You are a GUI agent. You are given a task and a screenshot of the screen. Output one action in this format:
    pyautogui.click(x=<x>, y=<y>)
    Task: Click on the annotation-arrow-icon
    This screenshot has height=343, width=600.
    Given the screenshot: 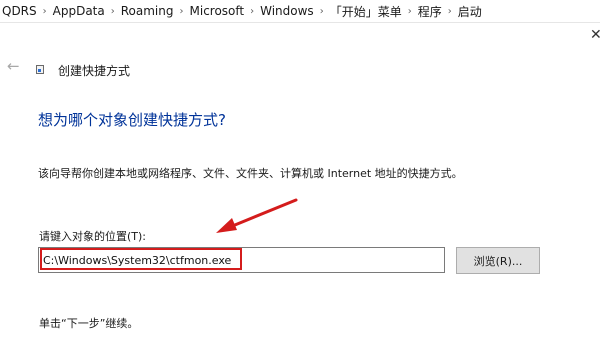 What is the action you would take?
    pyautogui.click(x=257, y=215)
    